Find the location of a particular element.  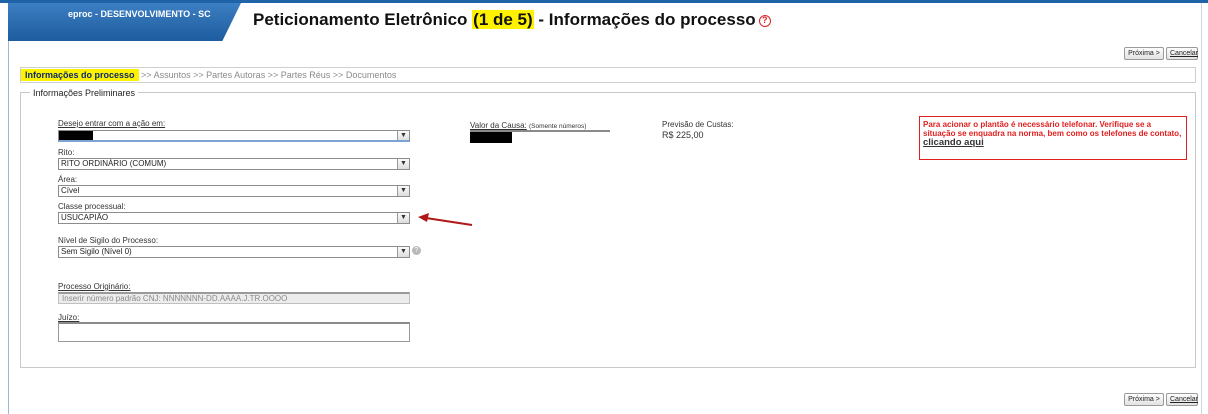

right-frame-border is located at coordinates (1201, 207).